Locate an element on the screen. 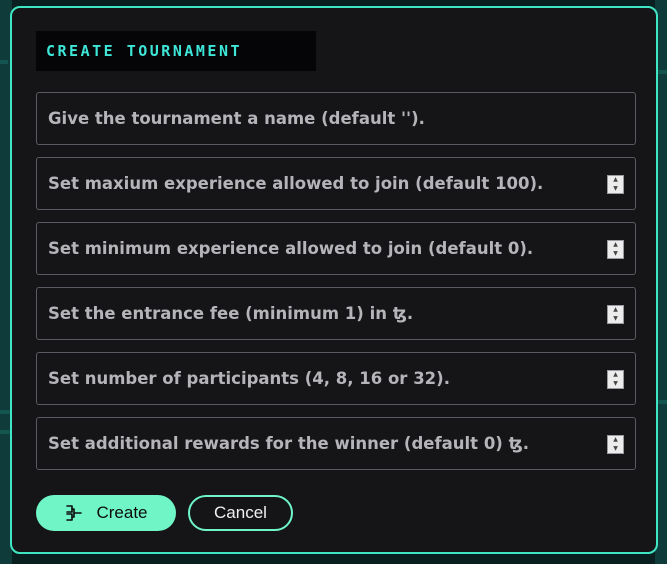  create-button-label: Create is located at coordinates (122, 512).